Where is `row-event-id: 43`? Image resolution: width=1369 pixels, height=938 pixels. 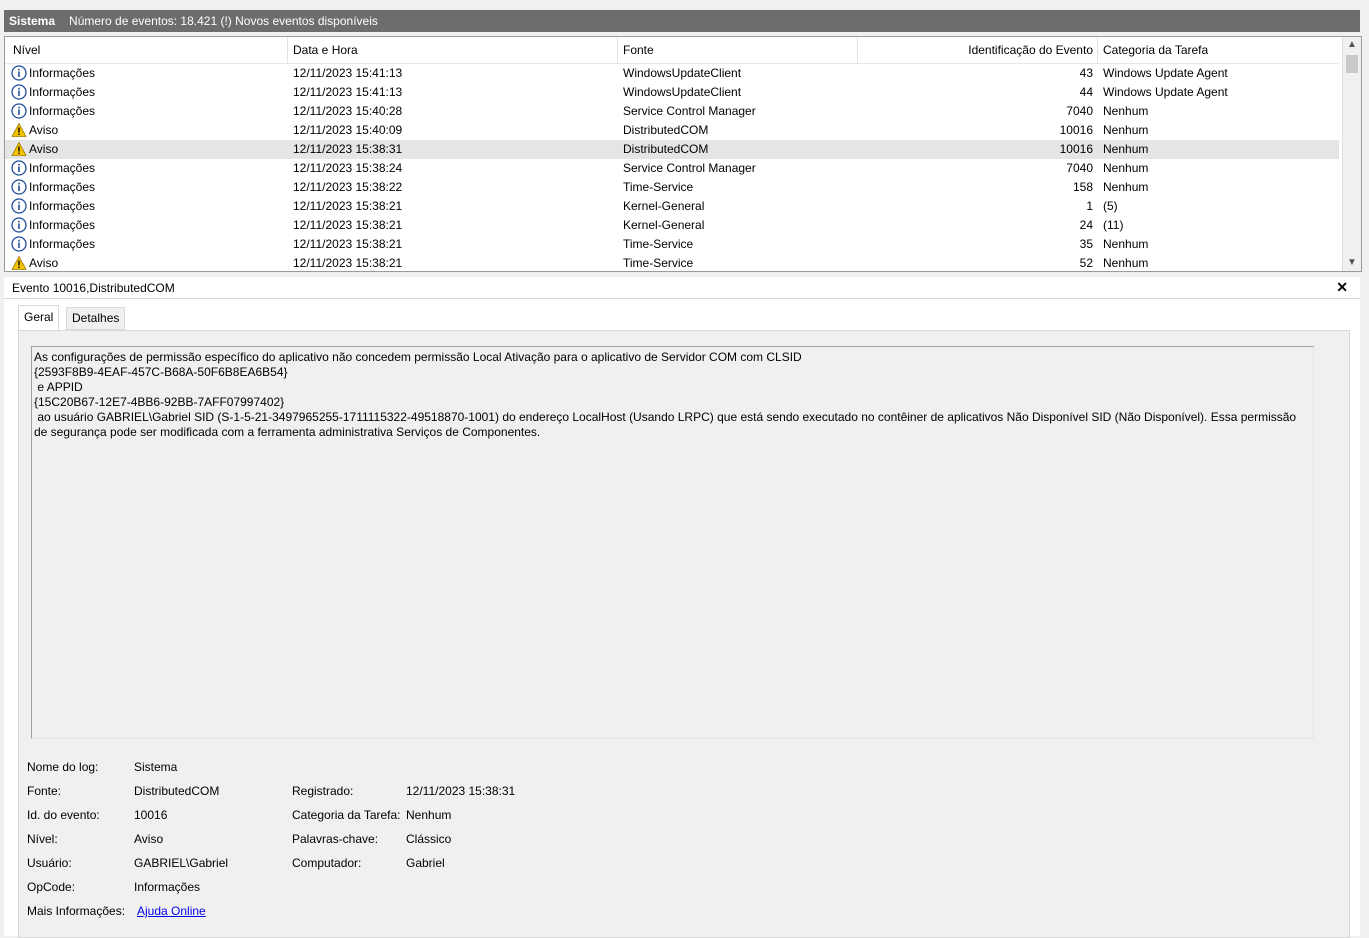
row-event-id: 43 is located at coordinates (1086, 73).